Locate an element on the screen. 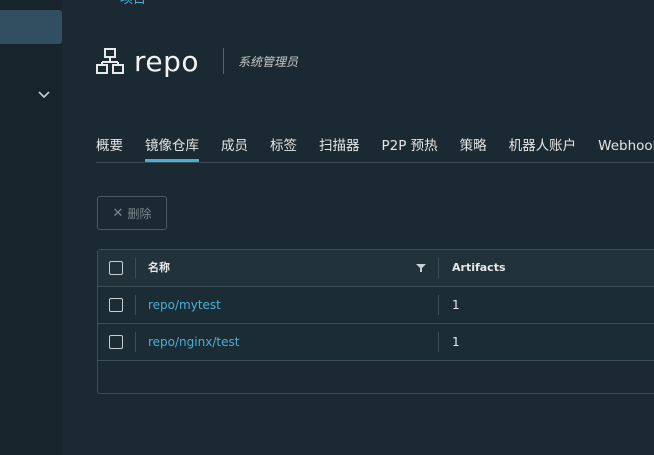  tab-members: 成员 is located at coordinates (234, 147).